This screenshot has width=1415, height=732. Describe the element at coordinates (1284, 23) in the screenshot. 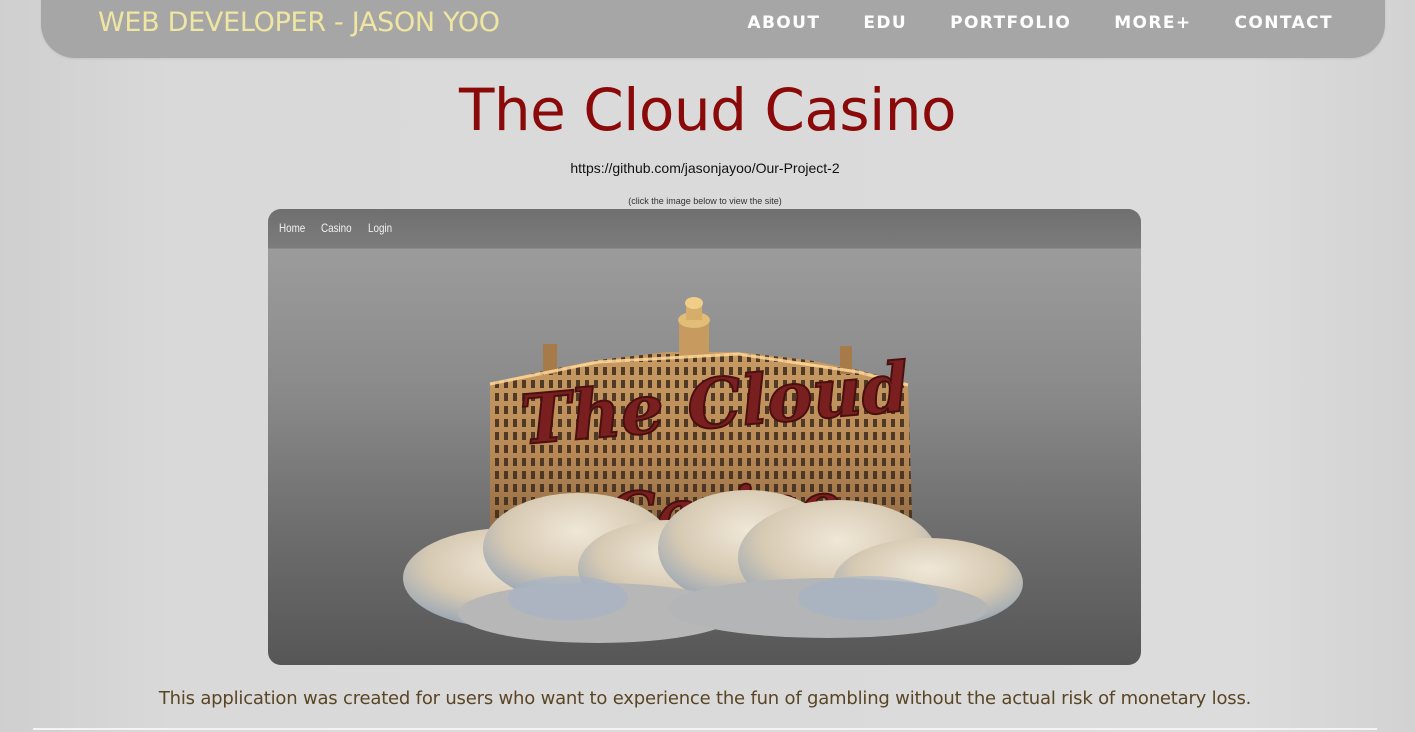

I see `nav-link-contact: CONTACT` at that location.